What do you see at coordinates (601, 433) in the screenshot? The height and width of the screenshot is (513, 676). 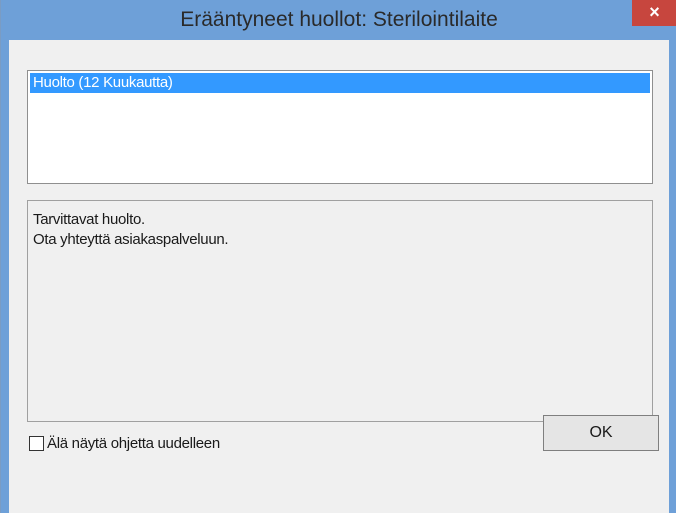 I see `ok-button: OK` at bounding box center [601, 433].